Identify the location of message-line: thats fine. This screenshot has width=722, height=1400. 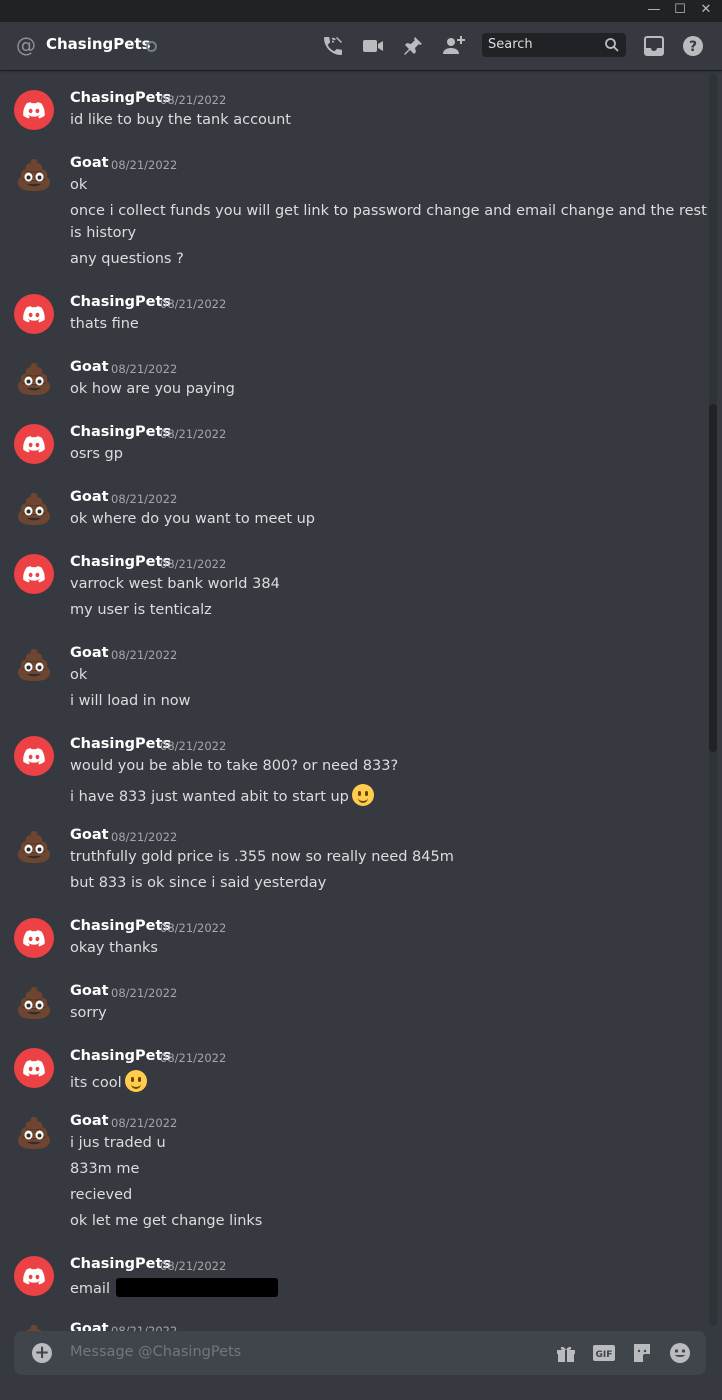
(104, 324).